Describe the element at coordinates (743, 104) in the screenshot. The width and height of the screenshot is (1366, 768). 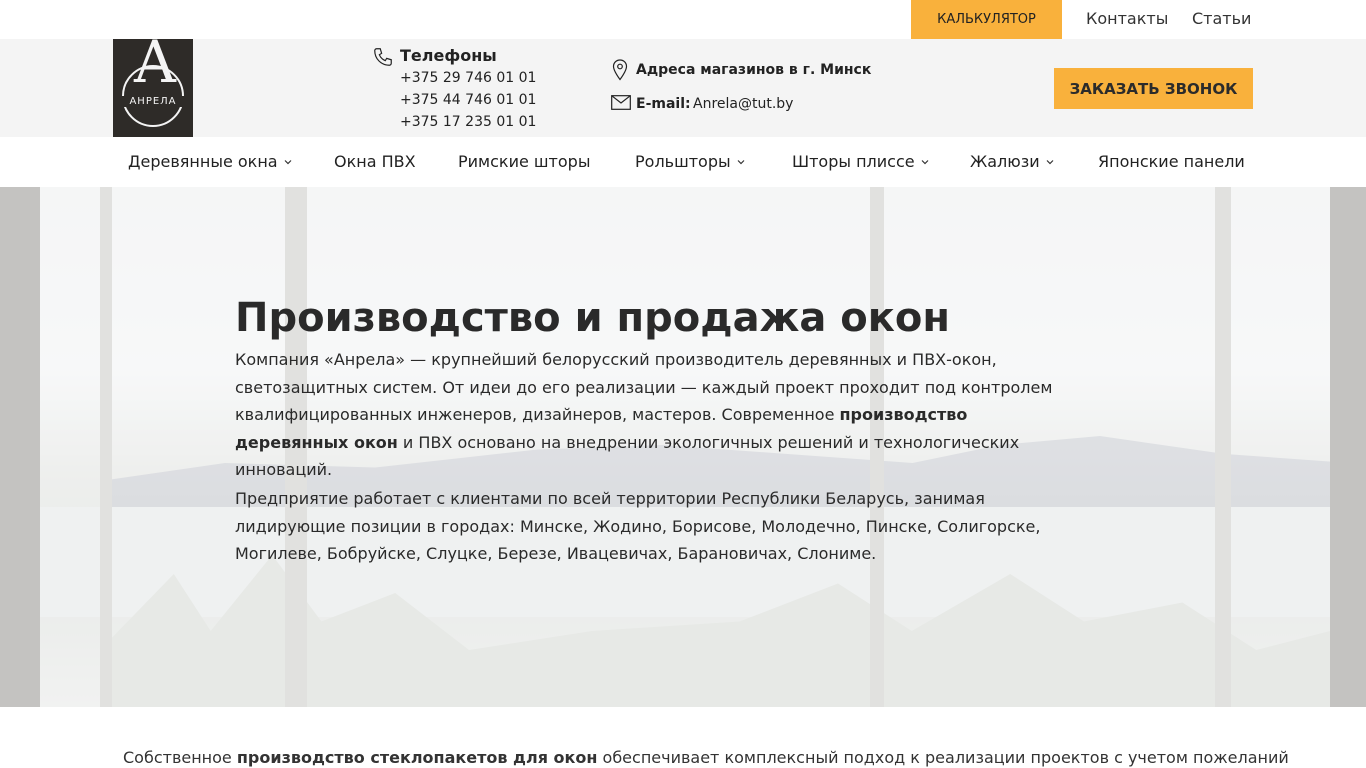
I see `email-link: Anrela@tut.by` at that location.